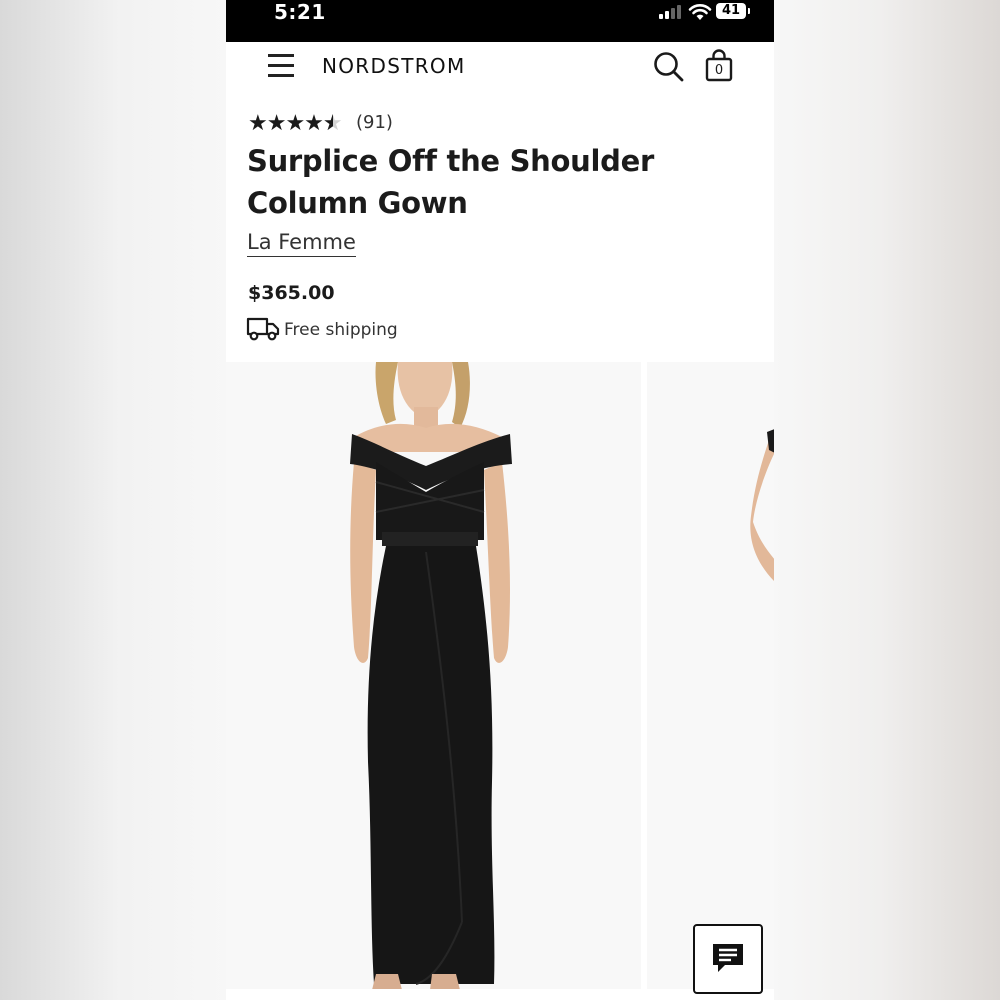 The image size is (1000, 1000). Describe the element at coordinates (291, 293) in the screenshot. I see `product-price: $365.00` at that location.